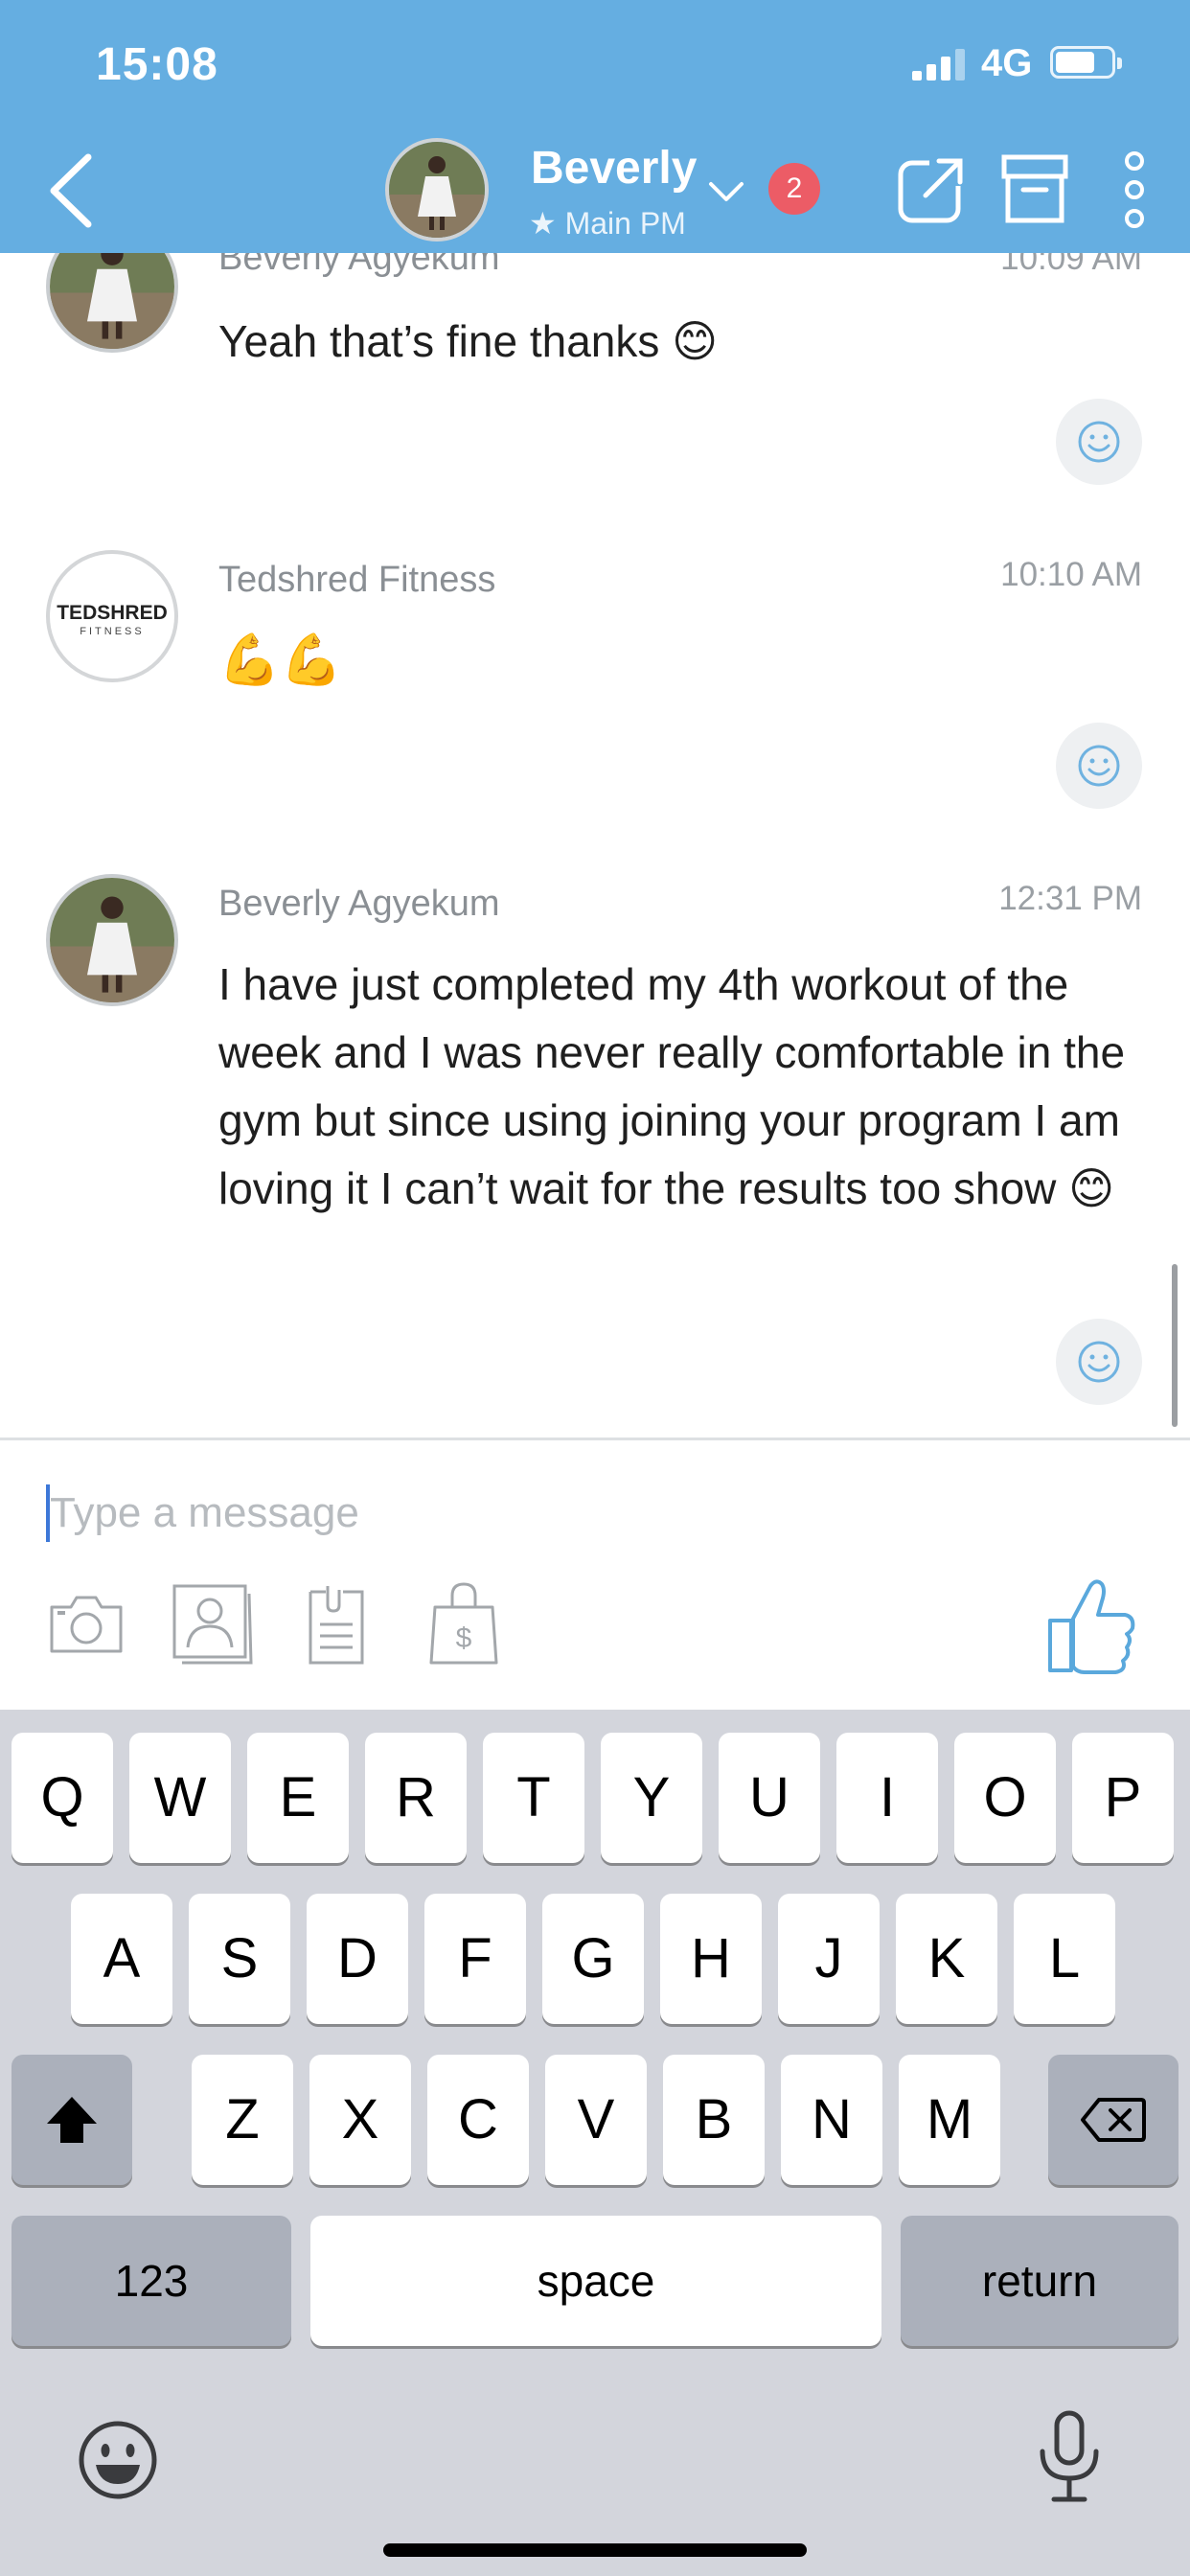  What do you see at coordinates (714, 2120) in the screenshot?
I see `key-b: B` at bounding box center [714, 2120].